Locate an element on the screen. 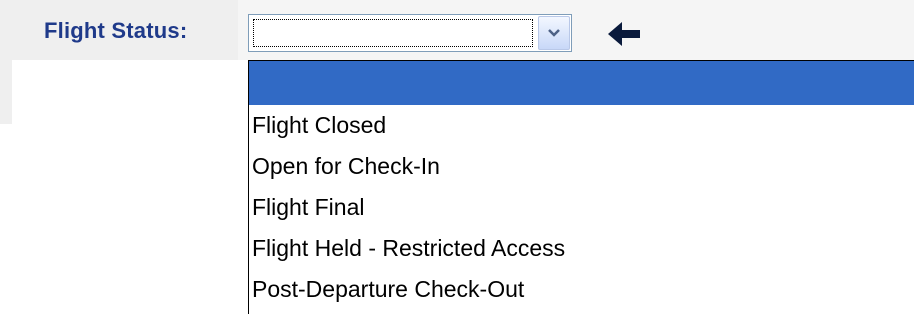 This screenshot has height=314, width=914. flight-status-selected-value is located at coordinates (393, 33).